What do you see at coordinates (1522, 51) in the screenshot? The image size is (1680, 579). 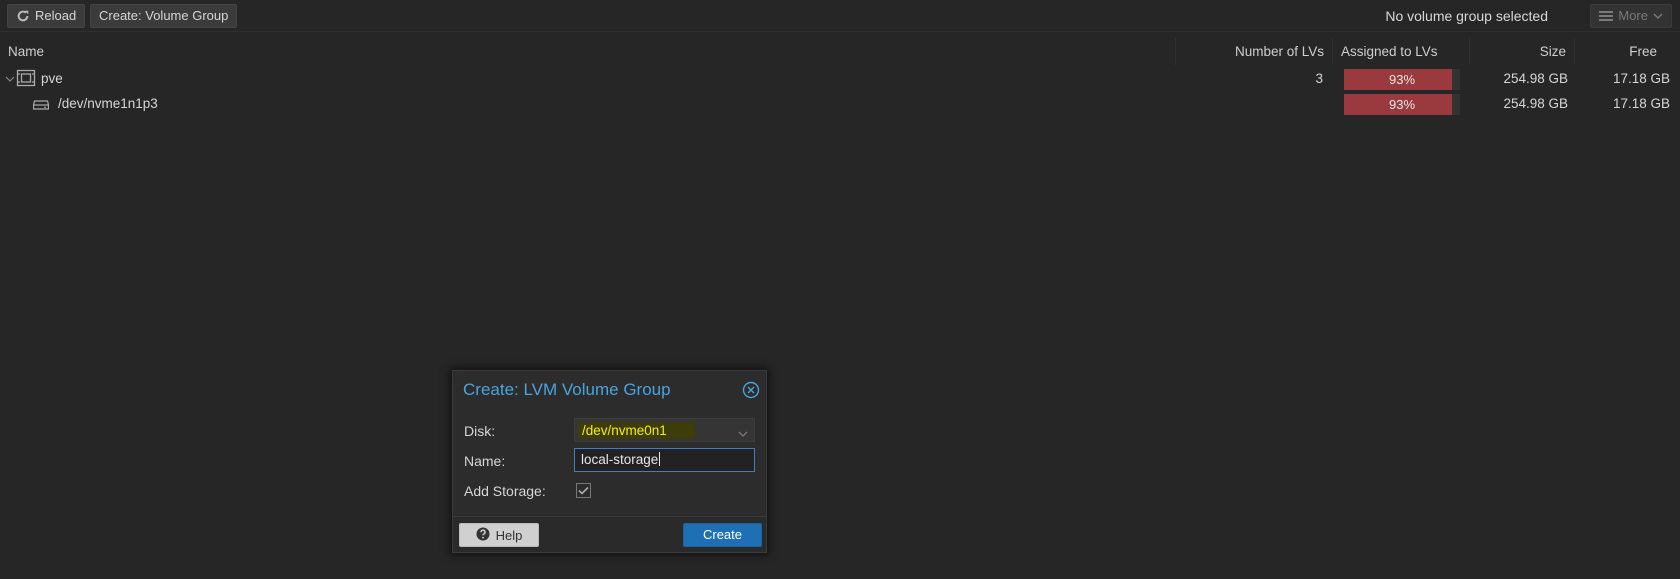 I see `column-header-size: Size` at bounding box center [1522, 51].